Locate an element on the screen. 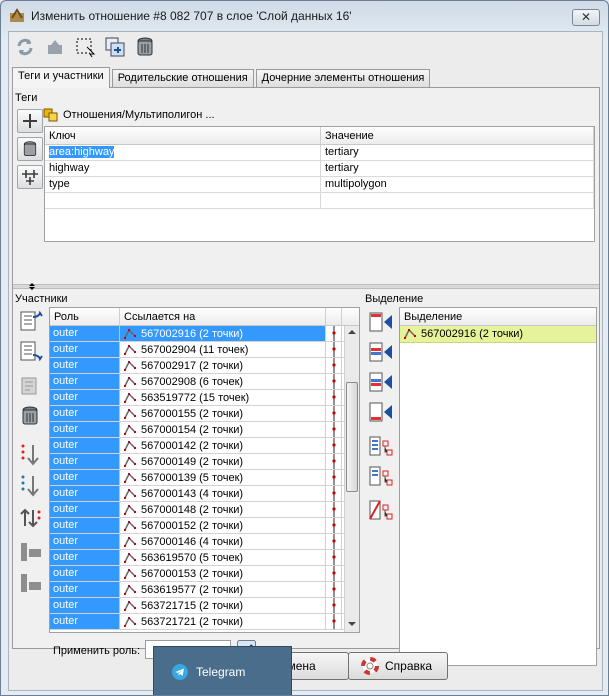  member-row: outer 567000152 (2 точки) is located at coordinates (204, 526).